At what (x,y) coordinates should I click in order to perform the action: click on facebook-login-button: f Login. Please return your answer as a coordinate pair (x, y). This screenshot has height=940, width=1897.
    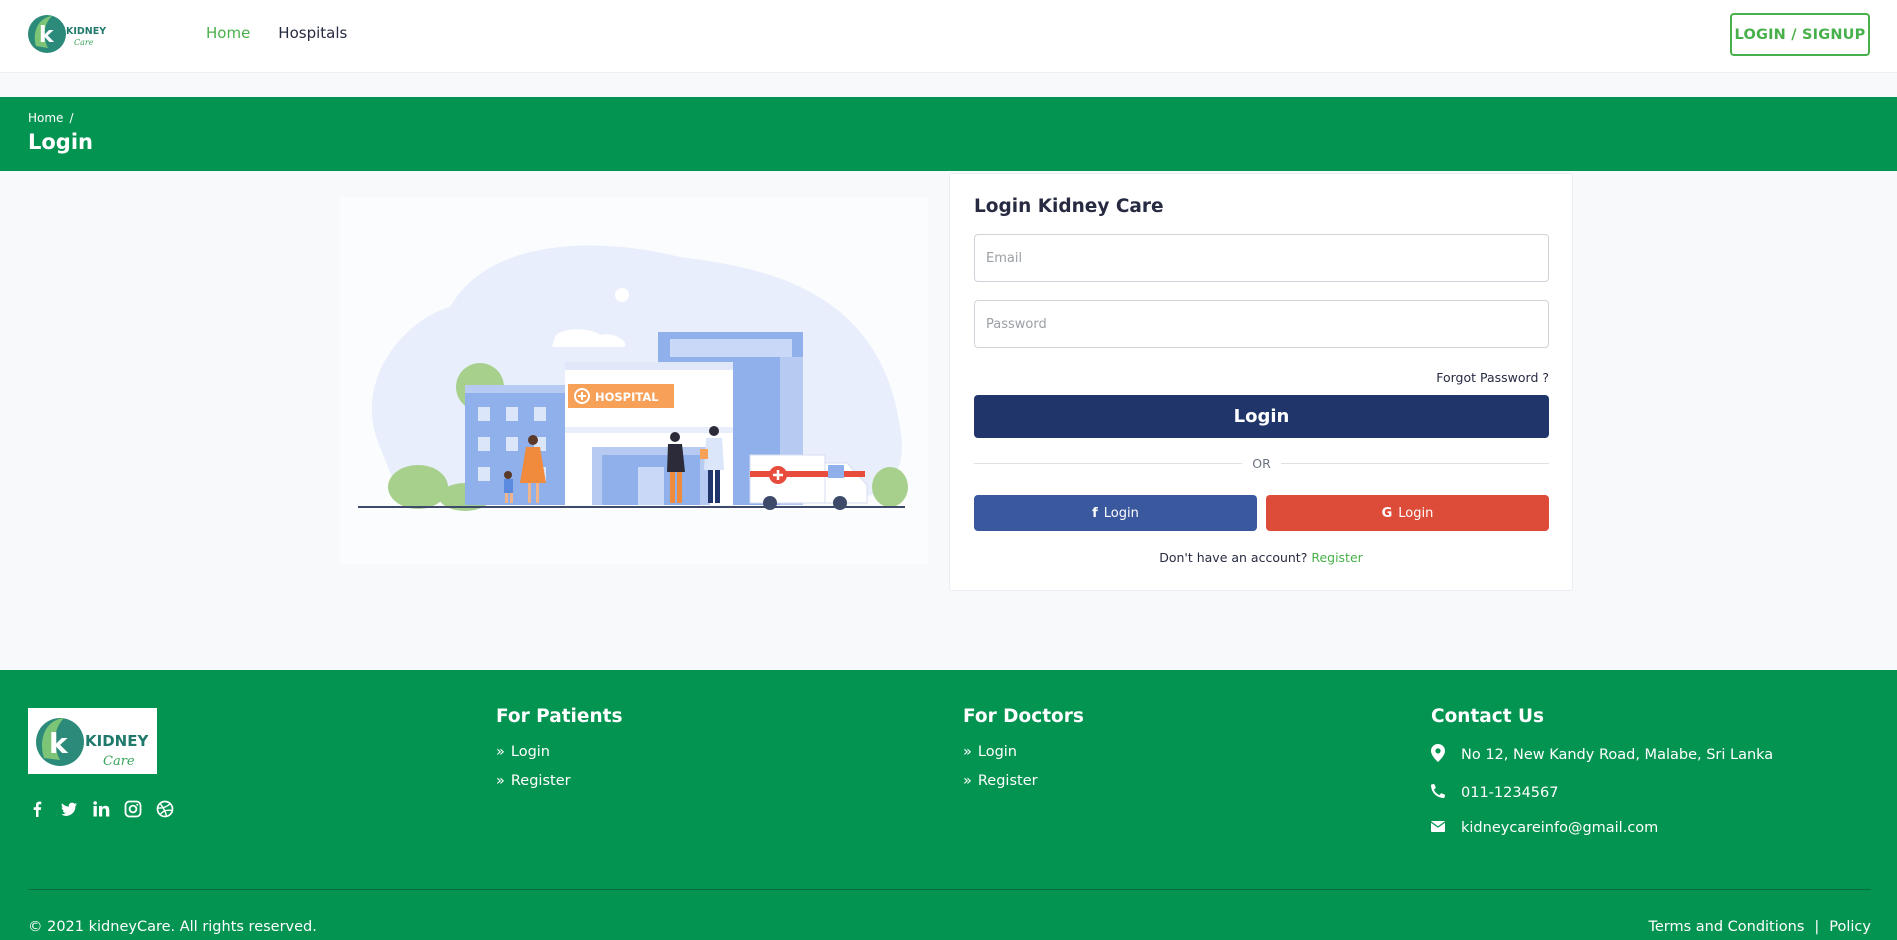
    Looking at the image, I should click on (1115, 513).